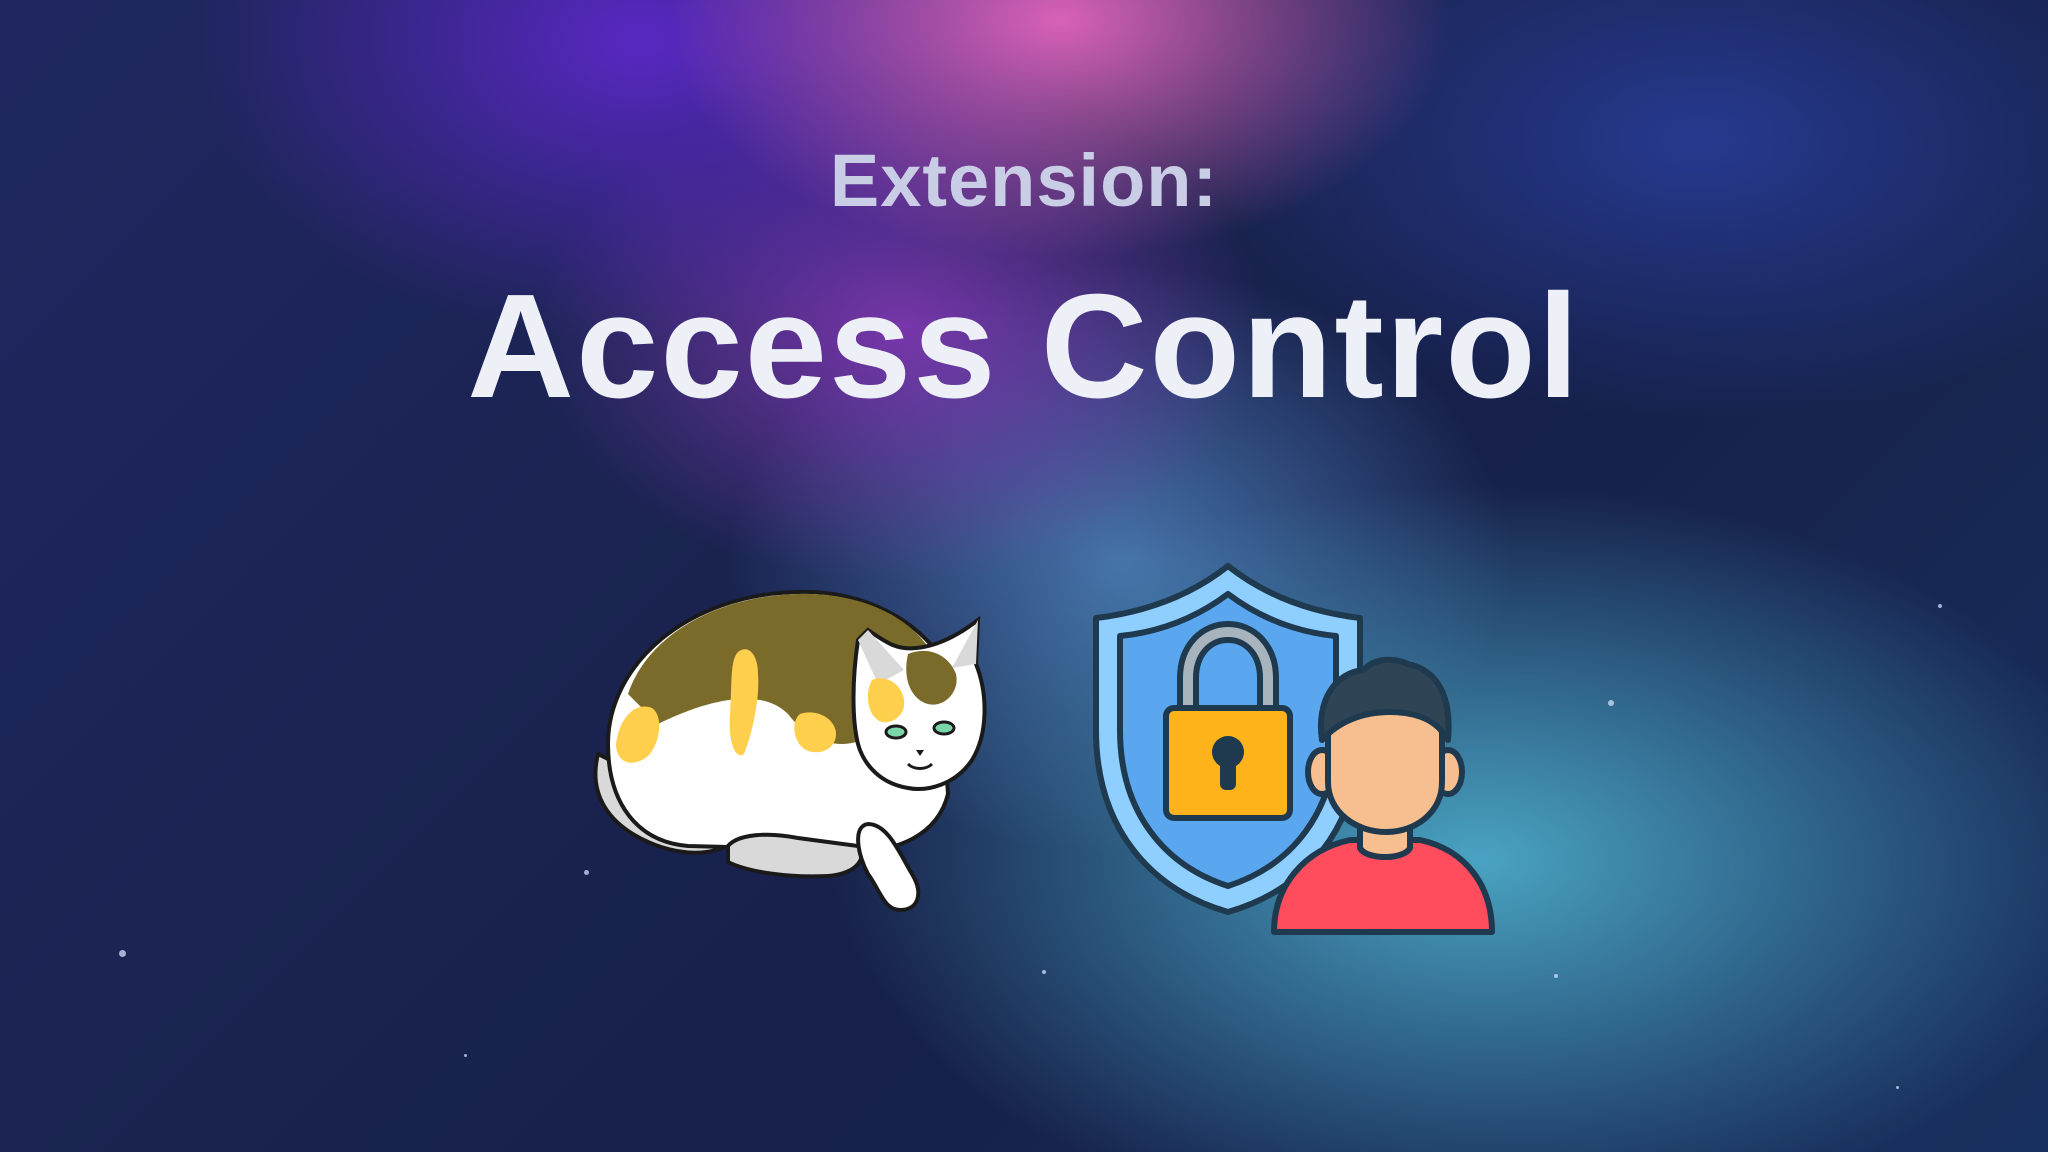 The image size is (2048, 1152). What do you see at coordinates (1294, 749) in the screenshot?
I see `security-user-icon` at bounding box center [1294, 749].